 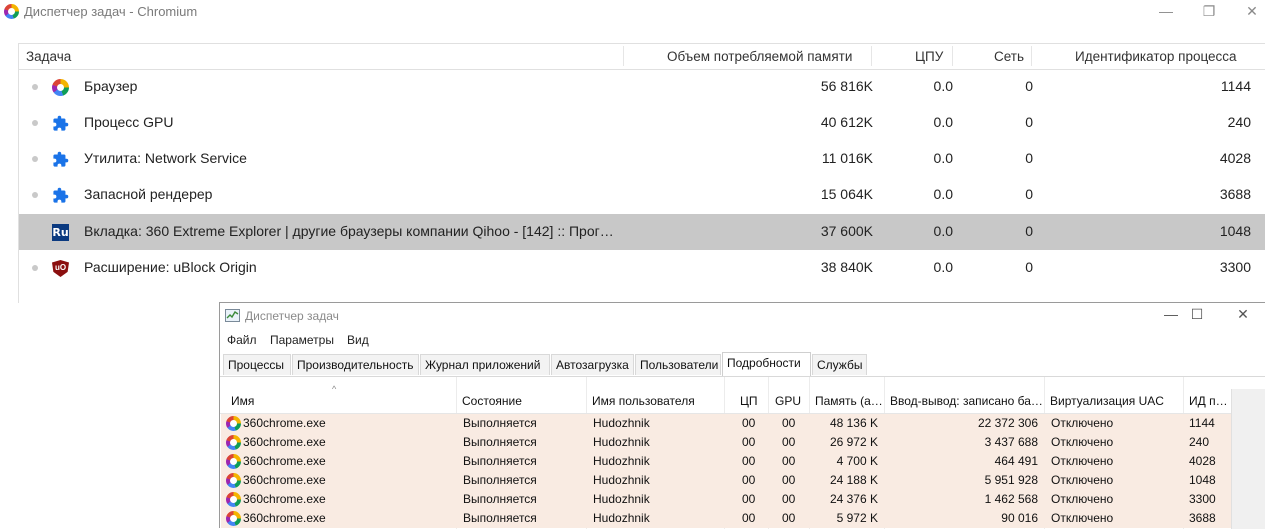 I want to click on column-header-user-name: Имя пользователя, so click(x=643, y=401).